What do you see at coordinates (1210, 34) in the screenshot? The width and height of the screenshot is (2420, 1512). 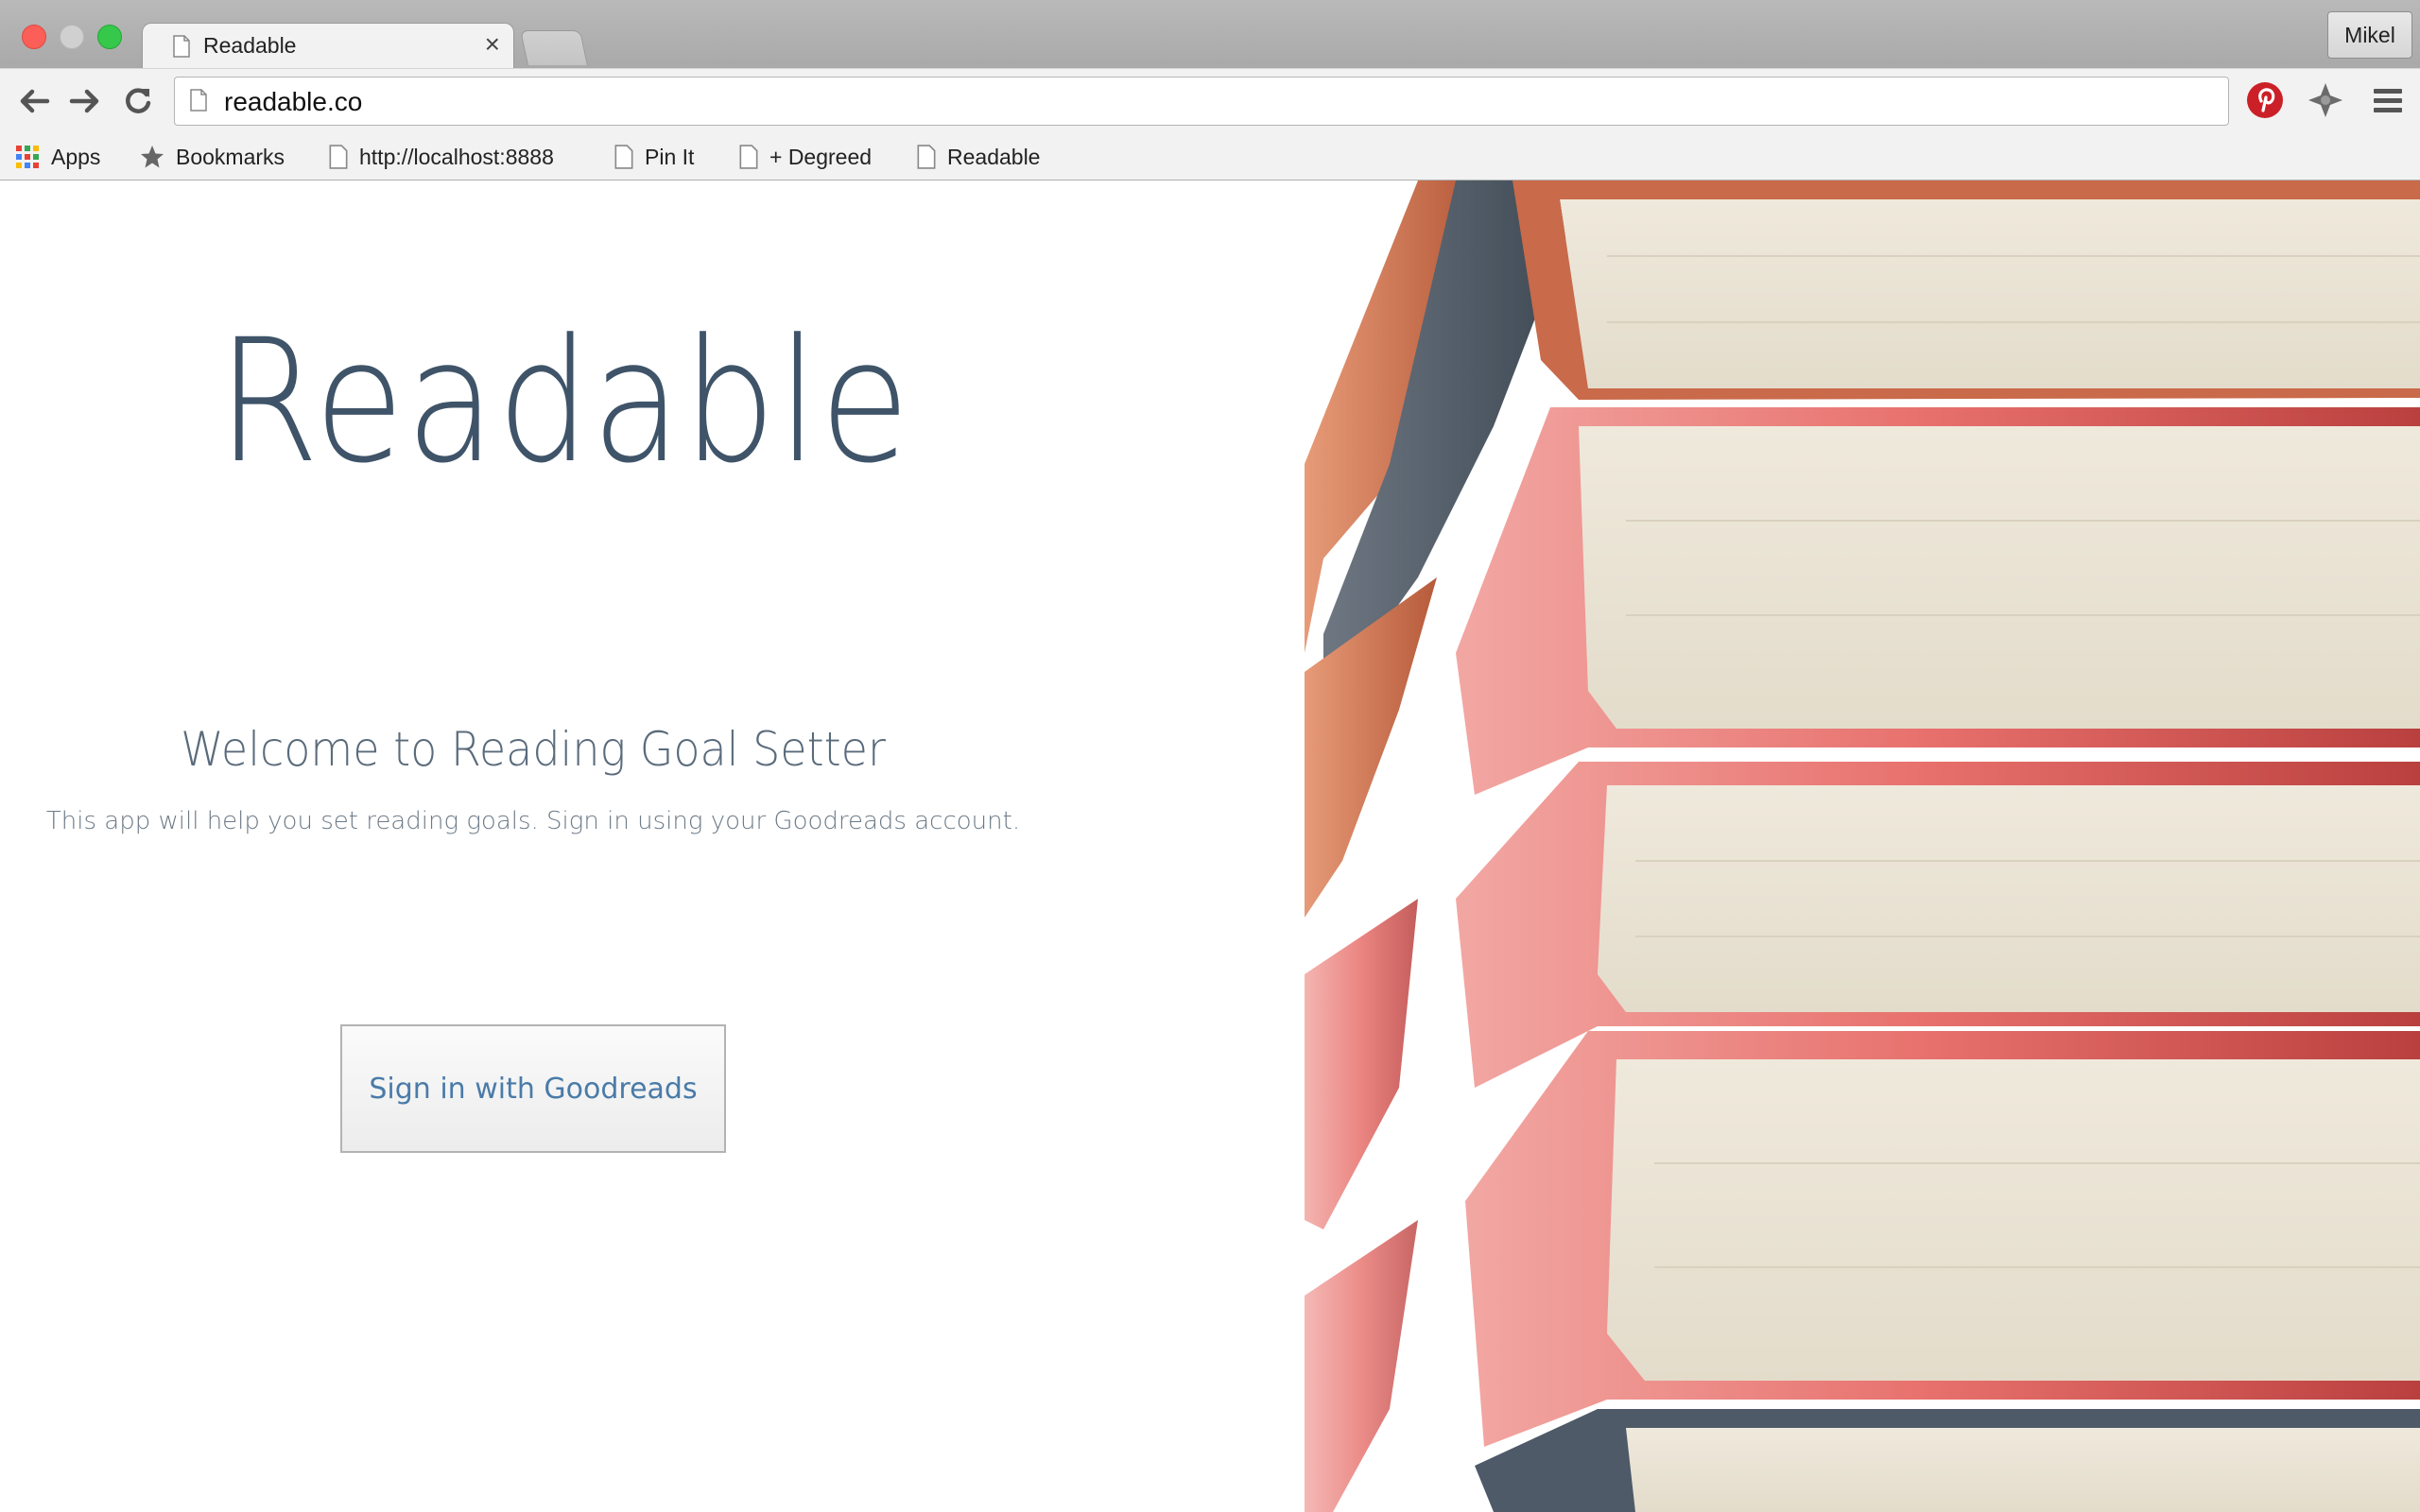 I see `title-bar: Readable × Mikel` at bounding box center [1210, 34].